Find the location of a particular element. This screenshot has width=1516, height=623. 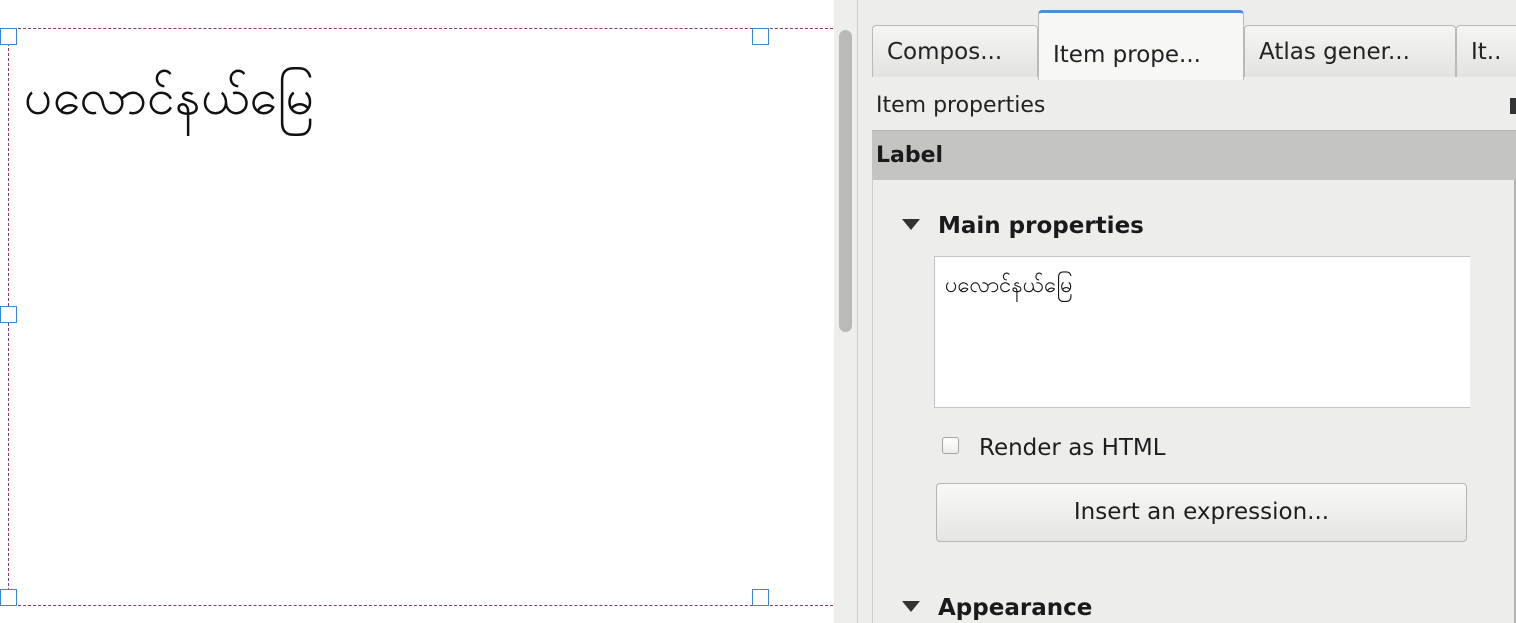

group-appearance: Appearance is located at coordinates (997, 605).